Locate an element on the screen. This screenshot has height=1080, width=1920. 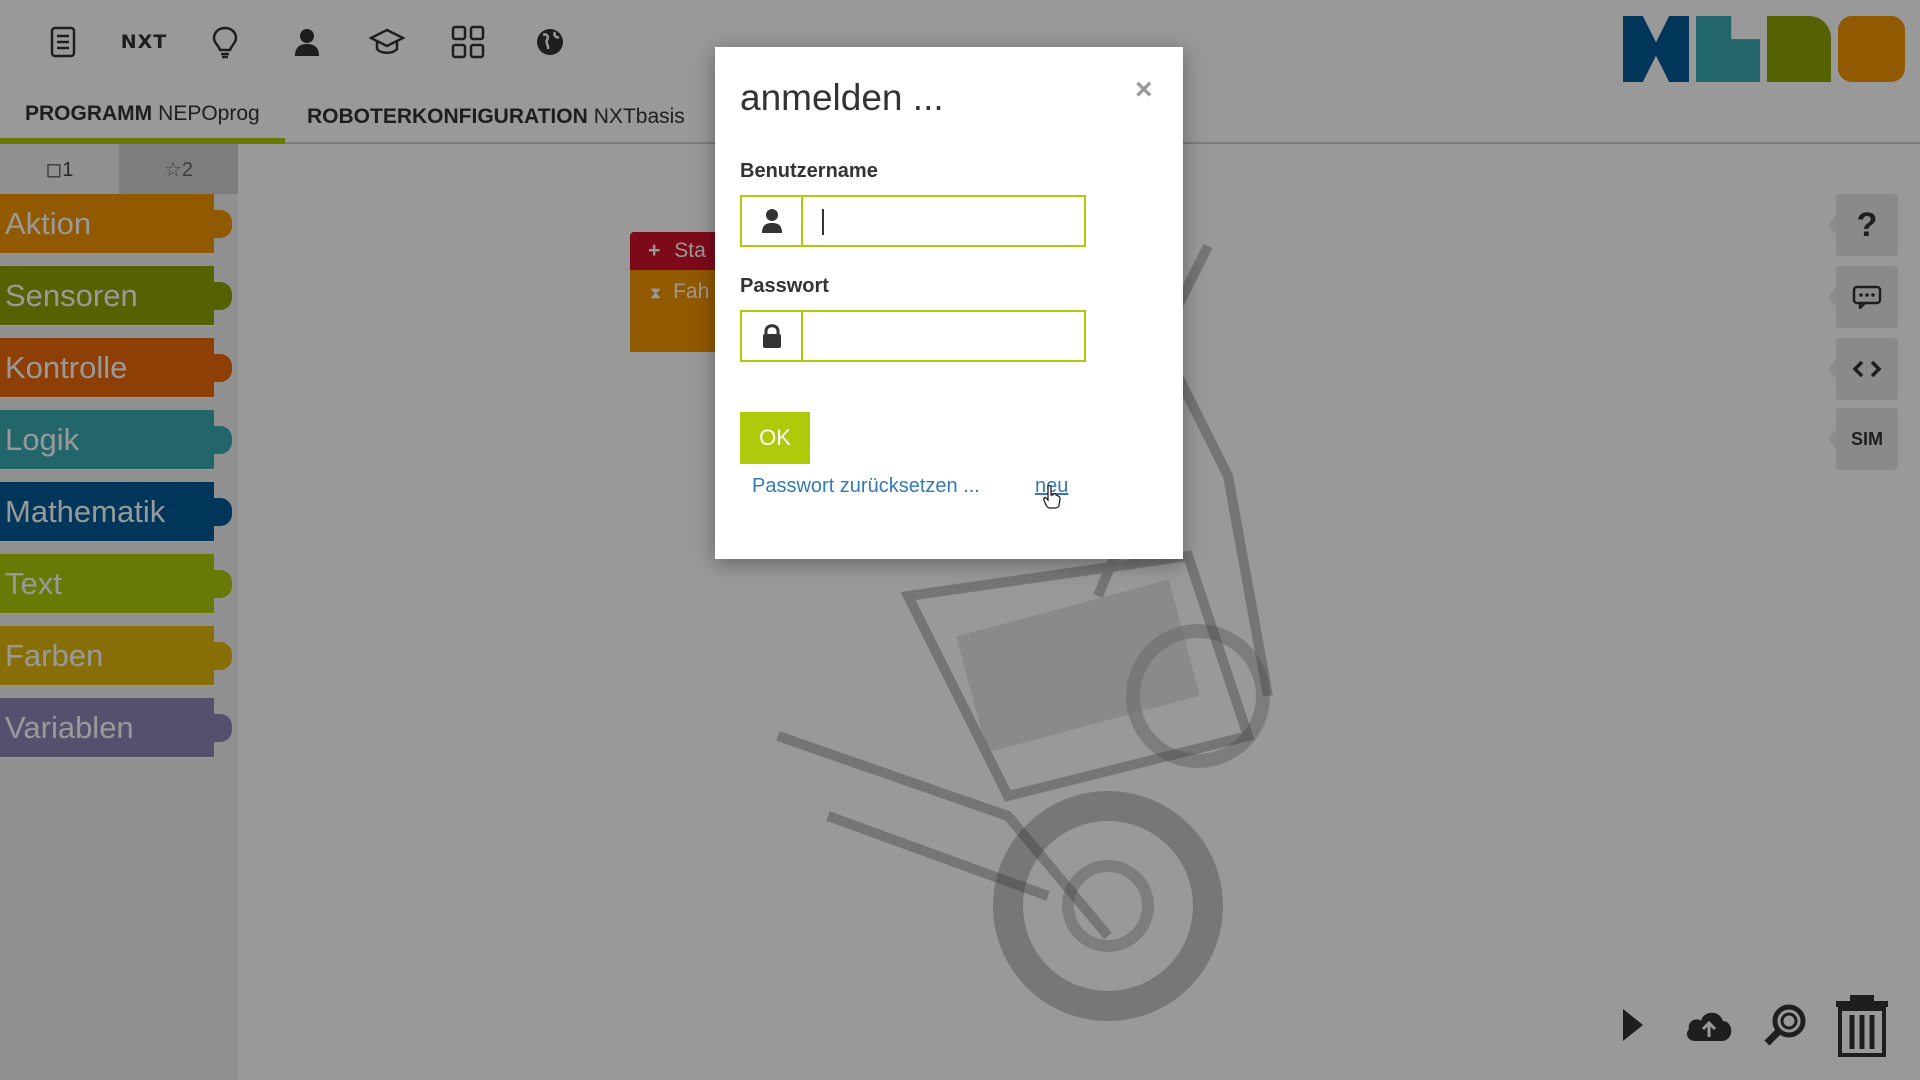
password-input is located at coordinates (943, 336).